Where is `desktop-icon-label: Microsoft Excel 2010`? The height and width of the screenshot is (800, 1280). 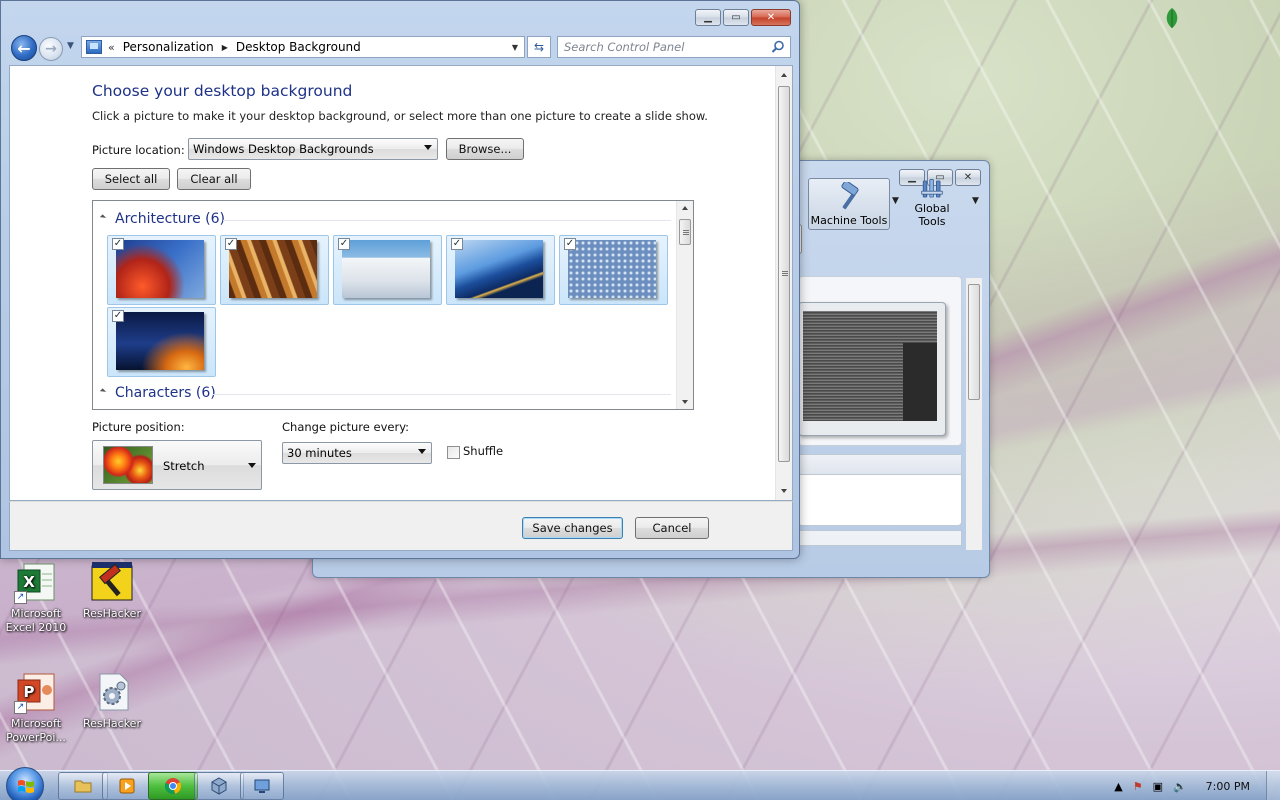
desktop-icon-label: Microsoft Excel 2010 is located at coordinates (36, 620).